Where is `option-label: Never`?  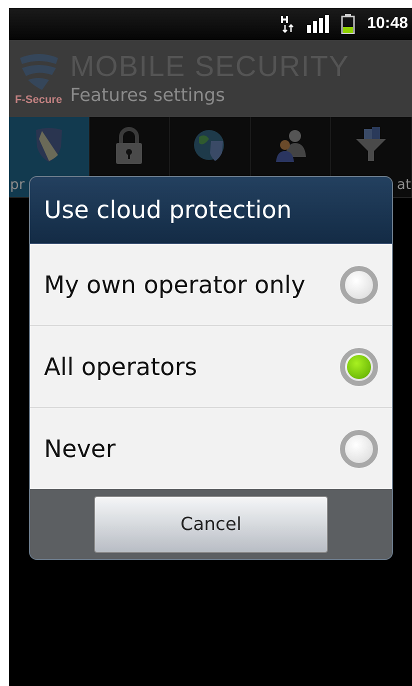 option-label: Never is located at coordinates (80, 448).